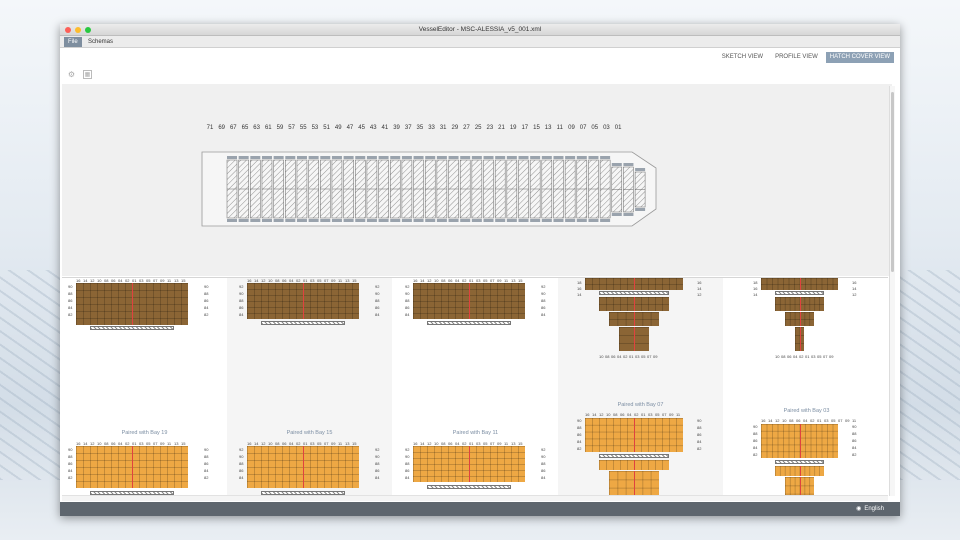 Image resolution: width=960 pixels, height=540 pixels. Describe the element at coordinates (594, 414) in the screenshot. I see `row-label: 14` at that location.